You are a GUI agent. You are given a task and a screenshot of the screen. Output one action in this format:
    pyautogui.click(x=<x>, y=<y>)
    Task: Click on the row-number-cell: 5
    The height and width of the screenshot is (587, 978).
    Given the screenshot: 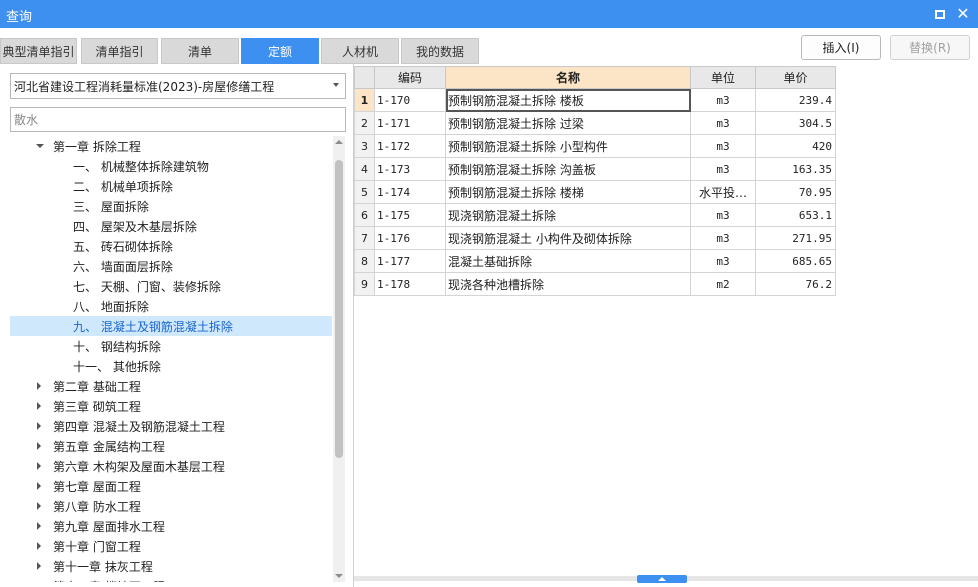 What is the action you would take?
    pyautogui.click(x=364, y=192)
    